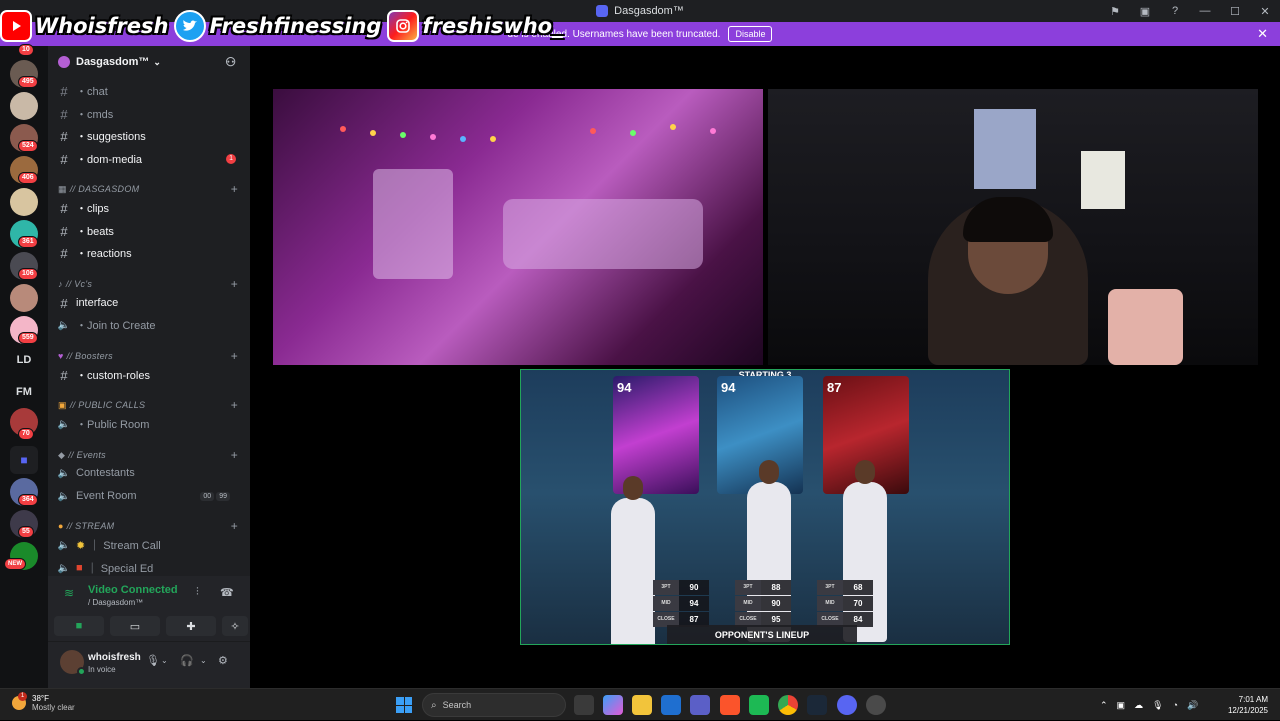 The height and width of the screenshot is (721, 1280). What do you see at coordinates (61, 356) in the screenshot?
I see `heart-icon: ♥` at bounding box center [61, 356].